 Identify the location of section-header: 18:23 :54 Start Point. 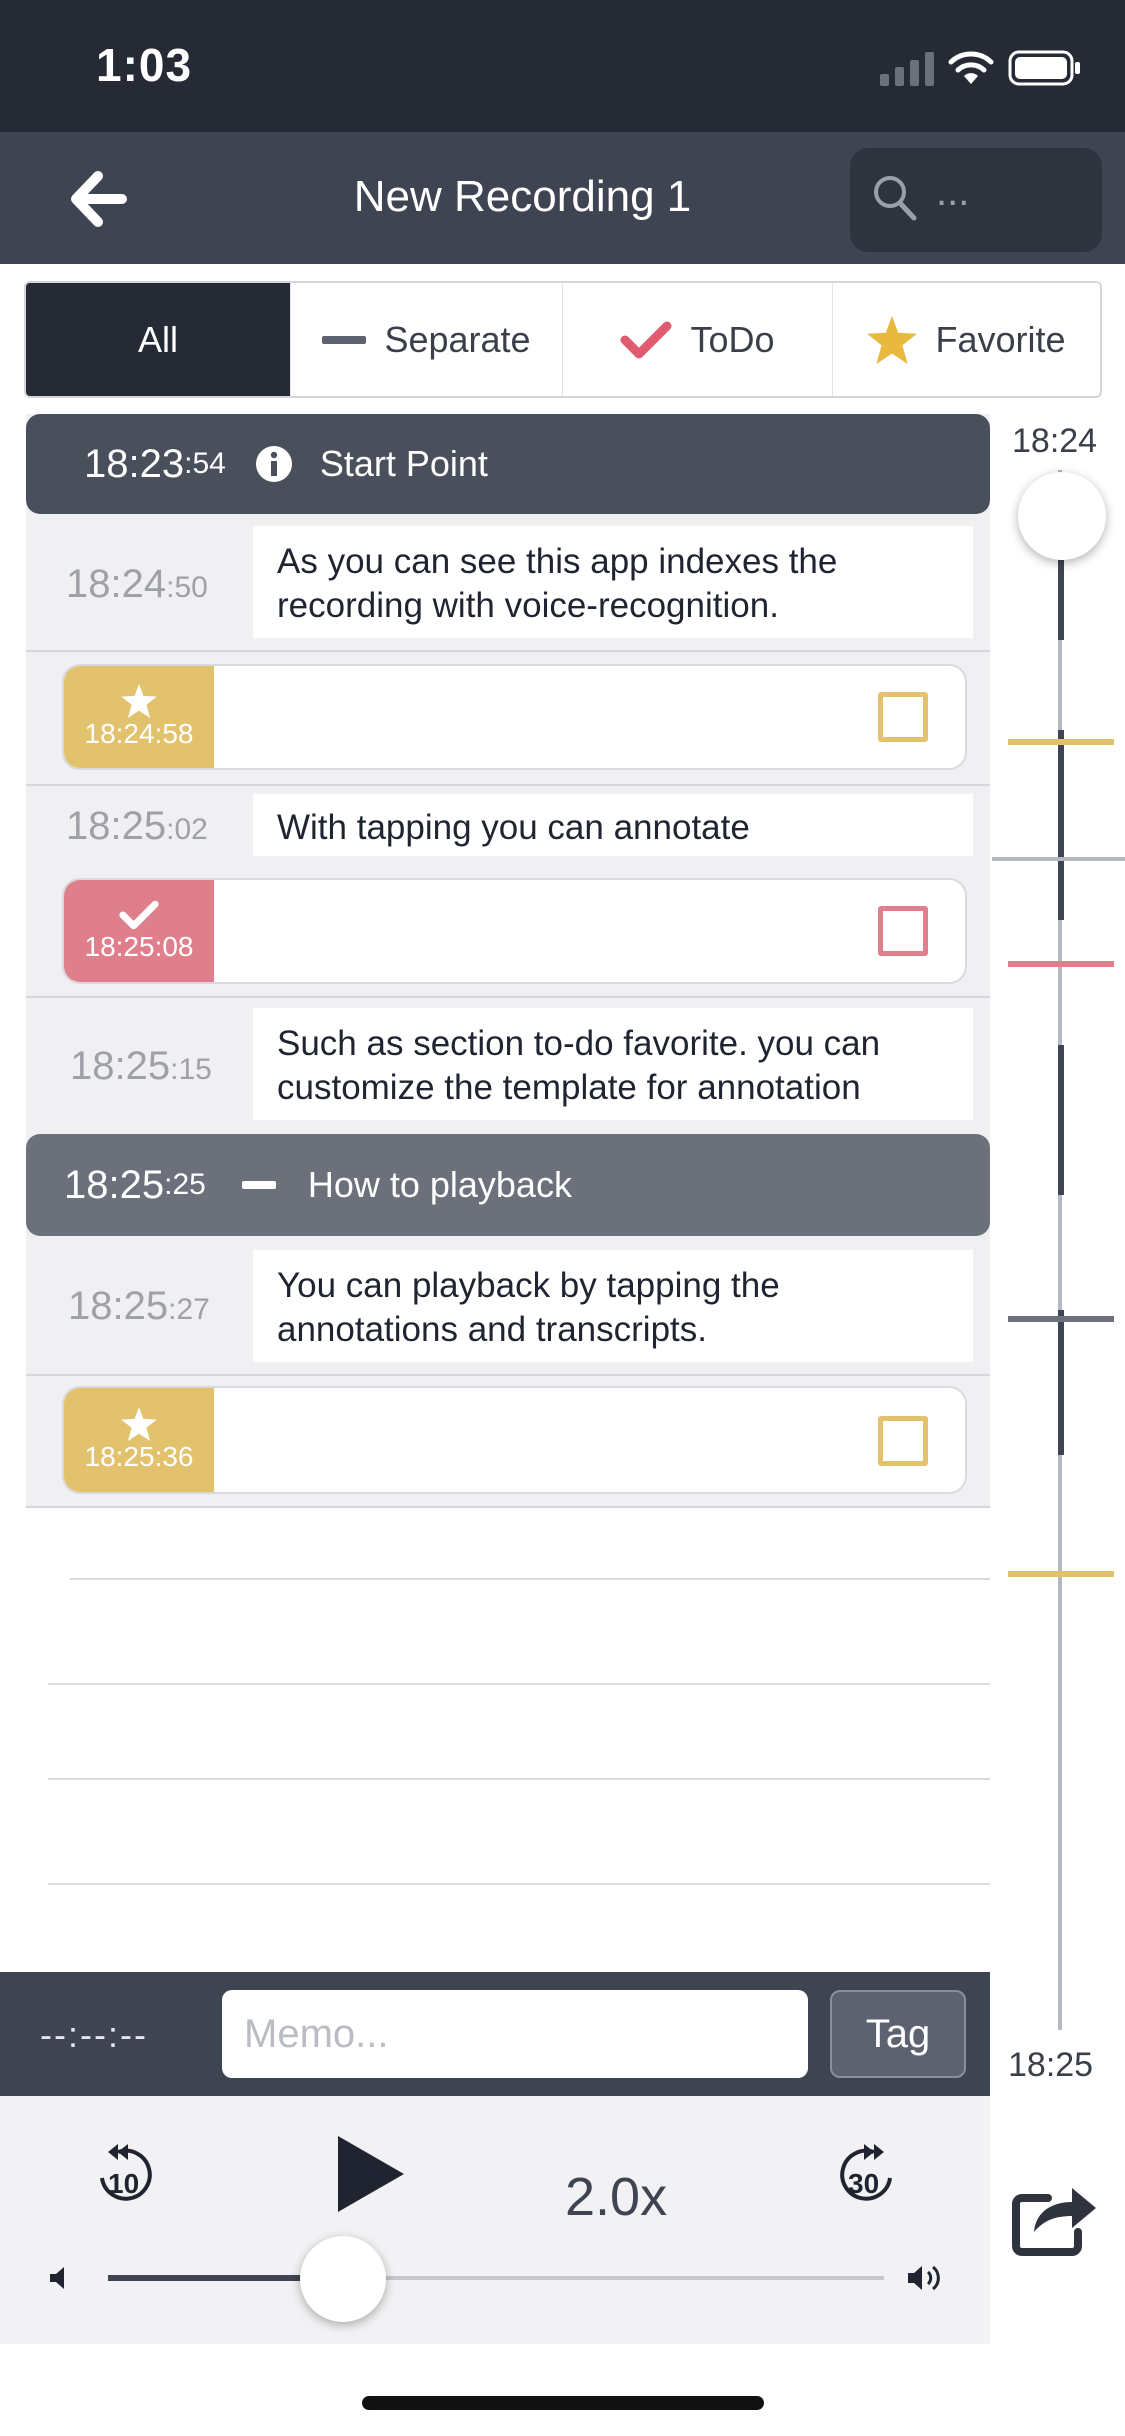
(508, 464).